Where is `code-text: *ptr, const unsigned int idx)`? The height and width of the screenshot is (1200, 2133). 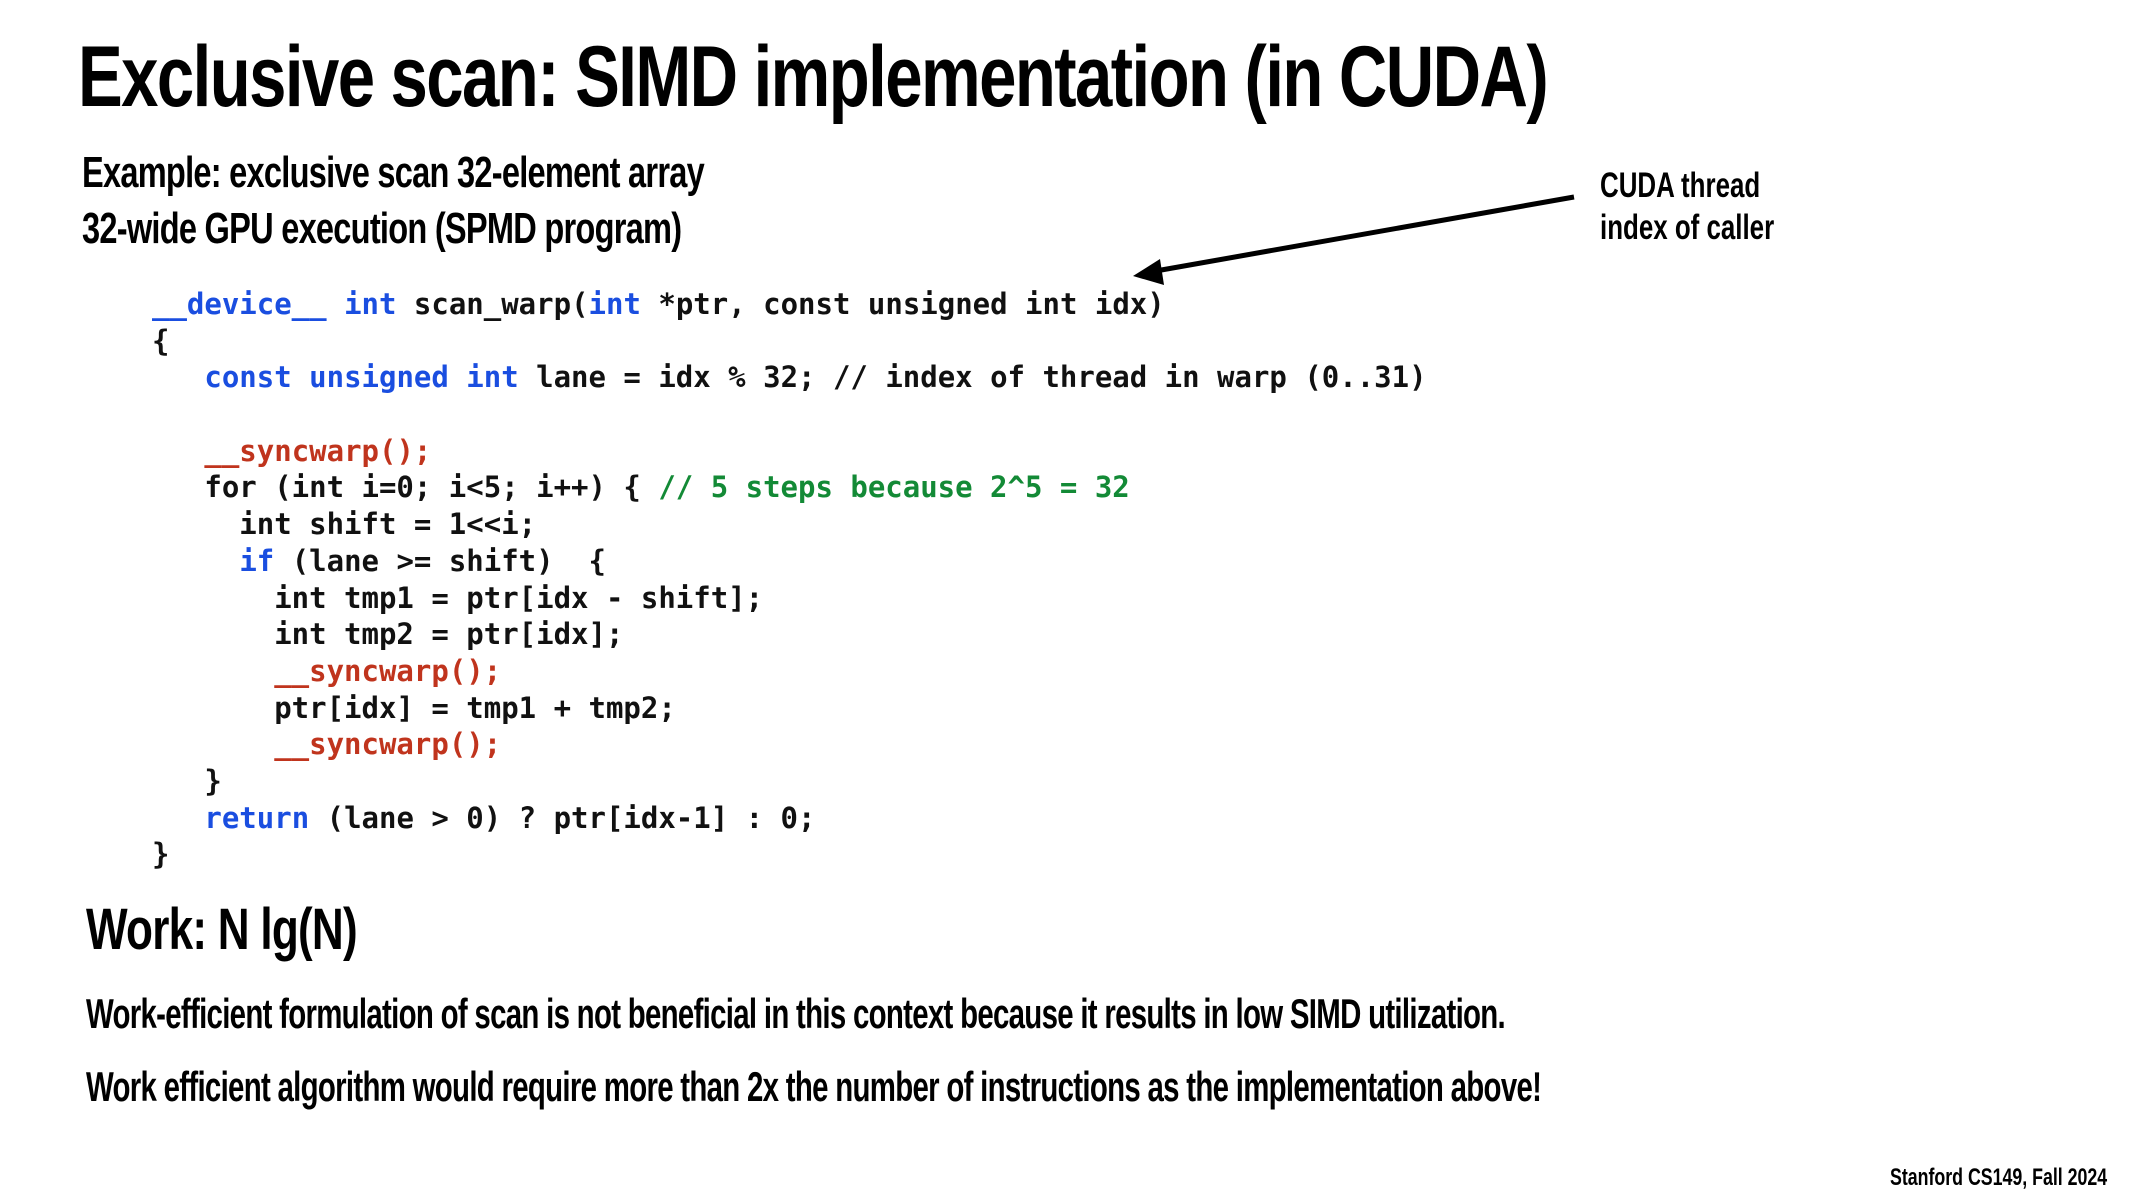 code-text: *ptr, const unsigned int idx) is located at coordinates (902, 304).